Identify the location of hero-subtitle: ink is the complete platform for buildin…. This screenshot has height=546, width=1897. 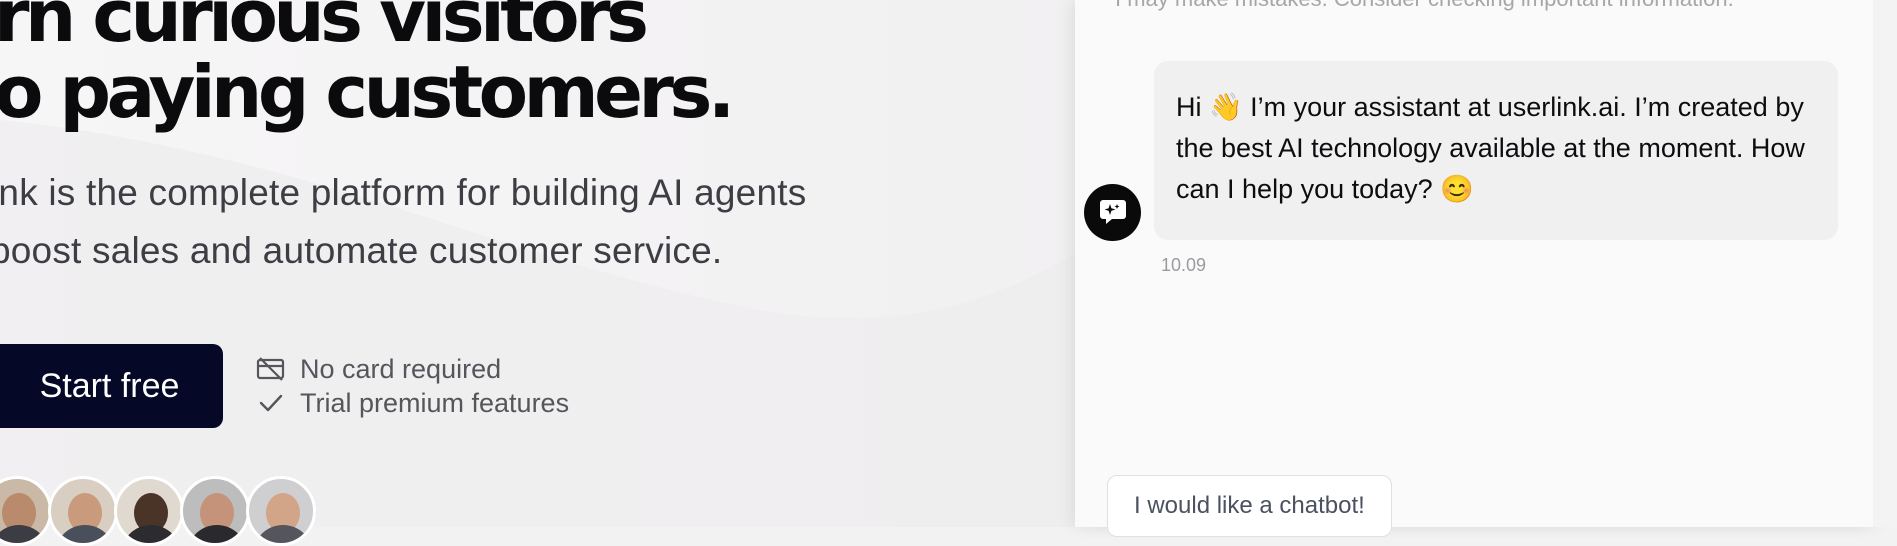
(460, 222).